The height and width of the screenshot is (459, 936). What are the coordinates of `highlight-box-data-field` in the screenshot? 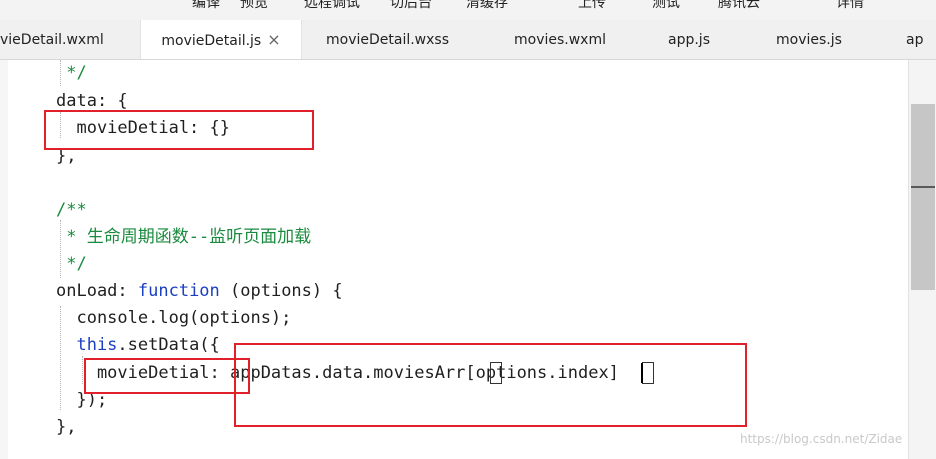 It's located at (179, 130).